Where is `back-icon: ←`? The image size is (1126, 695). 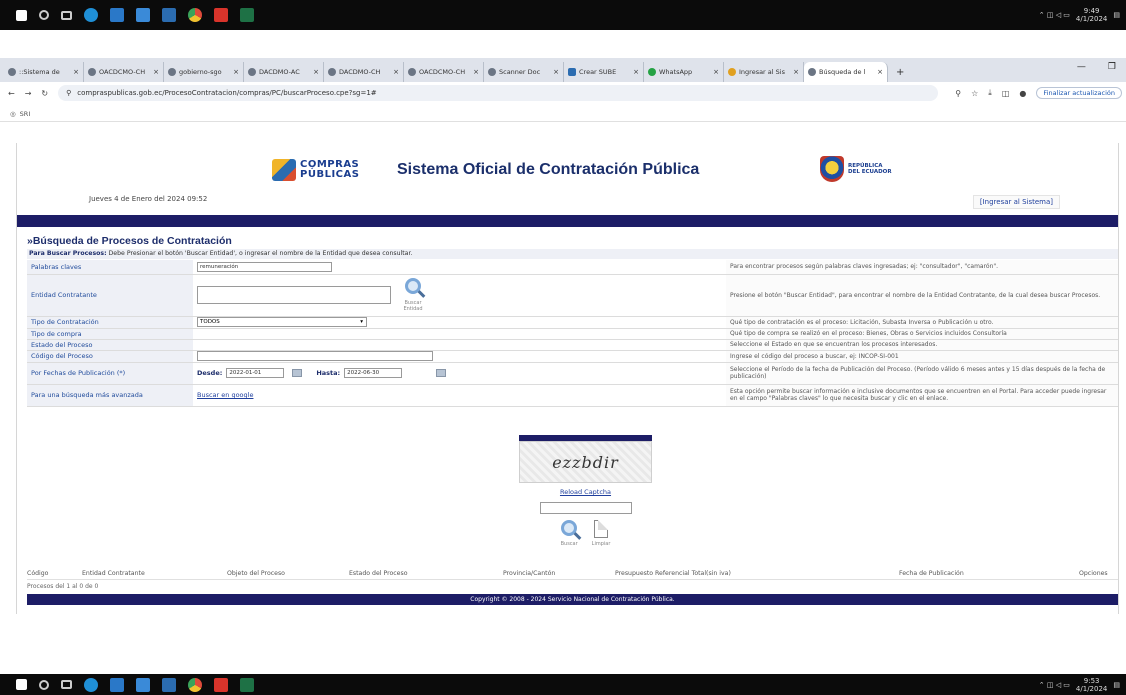
back-icon: ← is located at coordinates (11, 93).